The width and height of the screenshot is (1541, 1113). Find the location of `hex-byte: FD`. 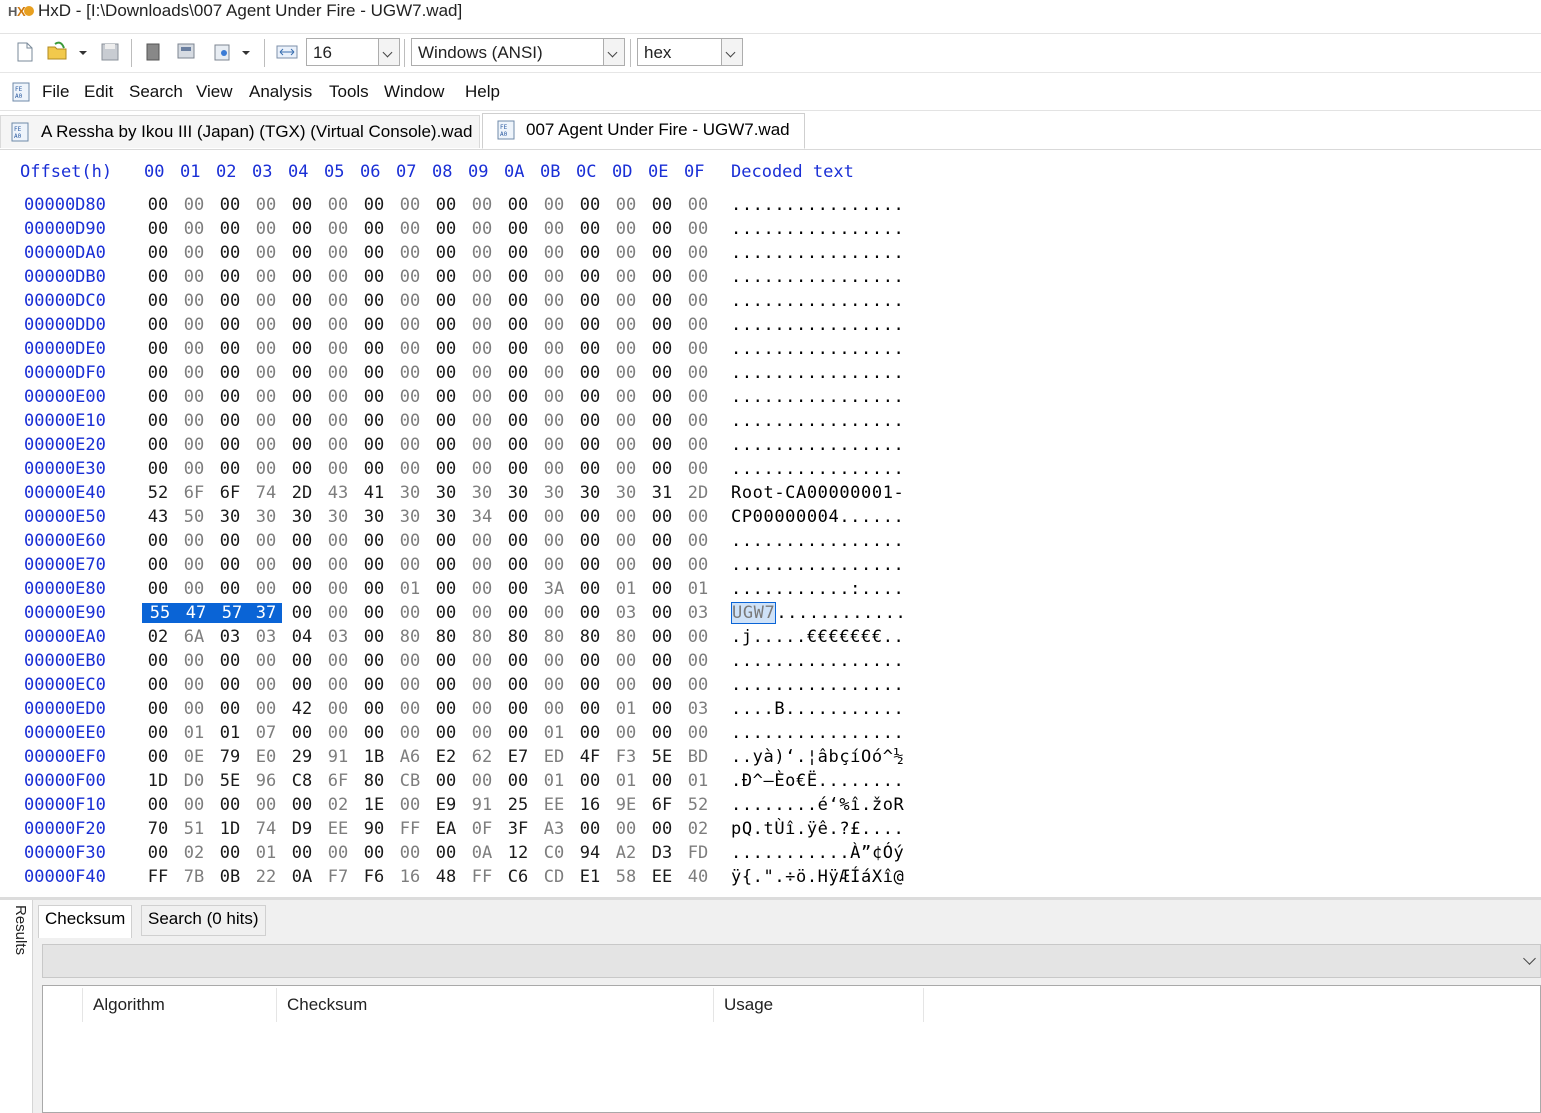

hex-byte: FD is located at coordinates (698, 853).